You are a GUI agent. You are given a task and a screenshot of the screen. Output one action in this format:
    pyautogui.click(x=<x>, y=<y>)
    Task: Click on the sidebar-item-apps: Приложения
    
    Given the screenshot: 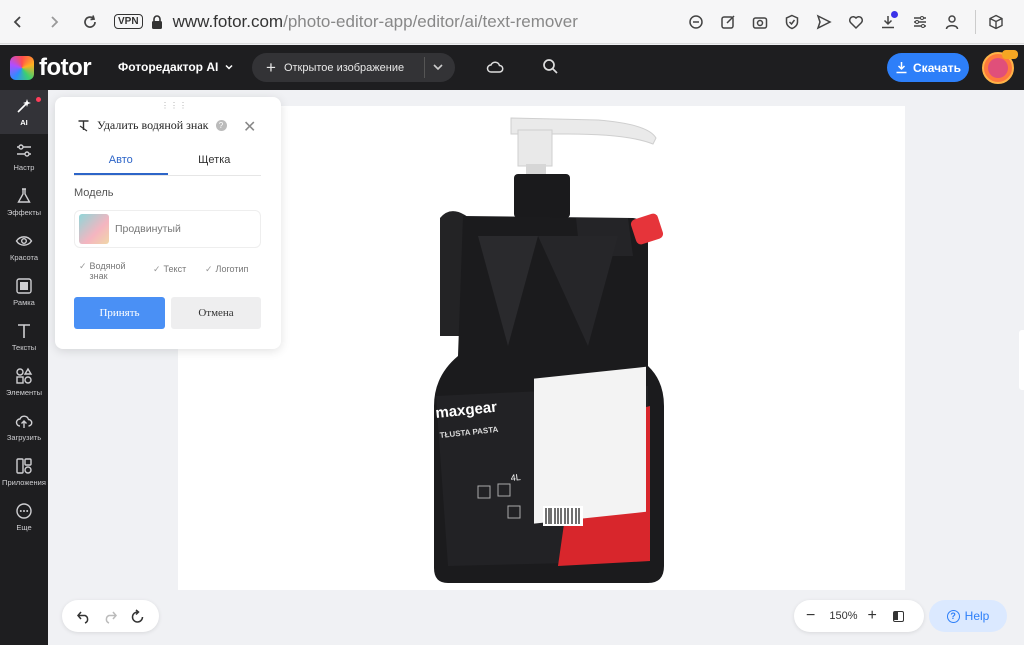 What is the action you would take?
    pyautogui.click(x=24, y=472)
    